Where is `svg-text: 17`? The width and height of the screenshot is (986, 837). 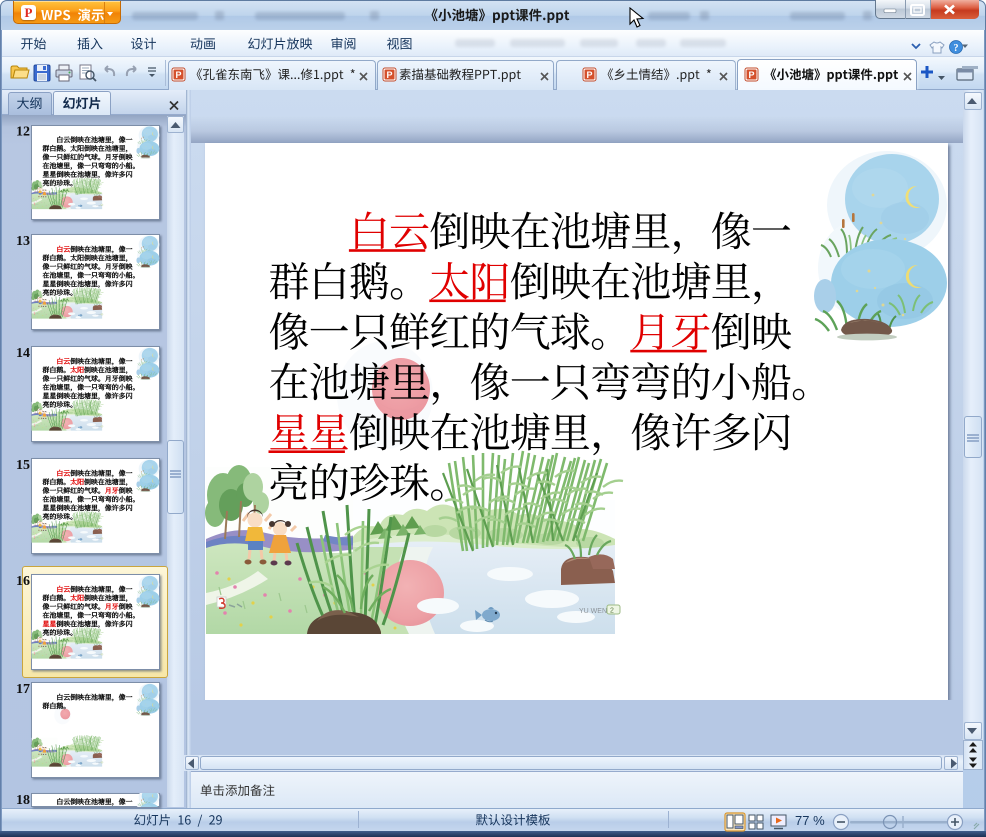 svg-text: 17 is located at coordinates (23, 689).